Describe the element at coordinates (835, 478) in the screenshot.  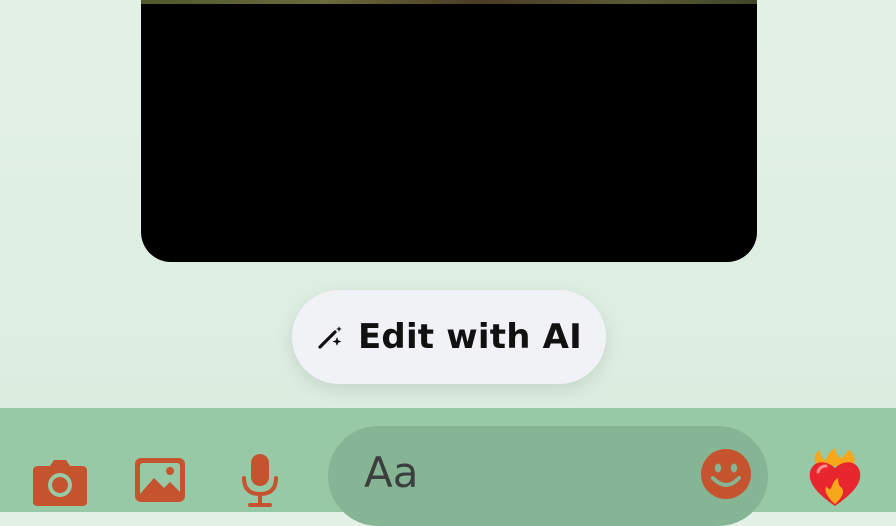
I see `heart-on-fire-icon` at that location.